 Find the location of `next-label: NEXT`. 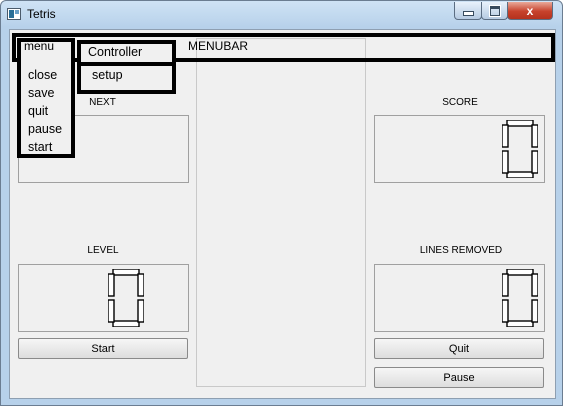

next-label: NEXT is located at coordinates (102, 102).